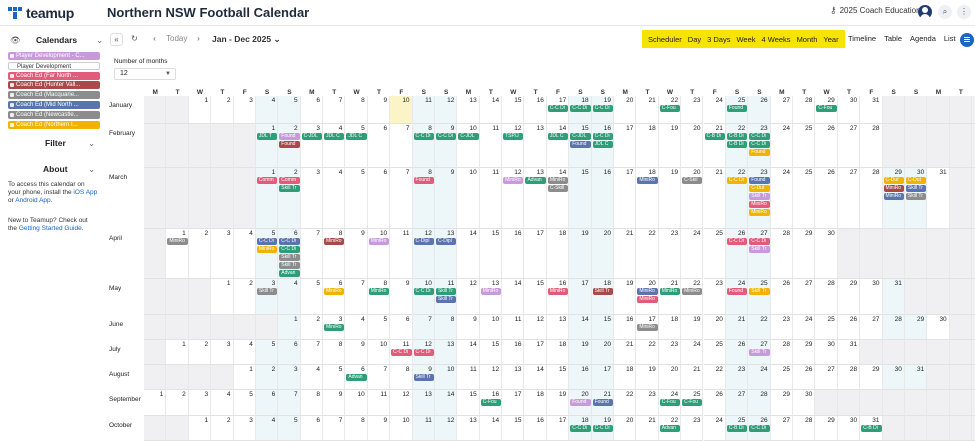 The image size is (975, 441). I want to click on ios-app-link: iOS App, so click(85, 192).